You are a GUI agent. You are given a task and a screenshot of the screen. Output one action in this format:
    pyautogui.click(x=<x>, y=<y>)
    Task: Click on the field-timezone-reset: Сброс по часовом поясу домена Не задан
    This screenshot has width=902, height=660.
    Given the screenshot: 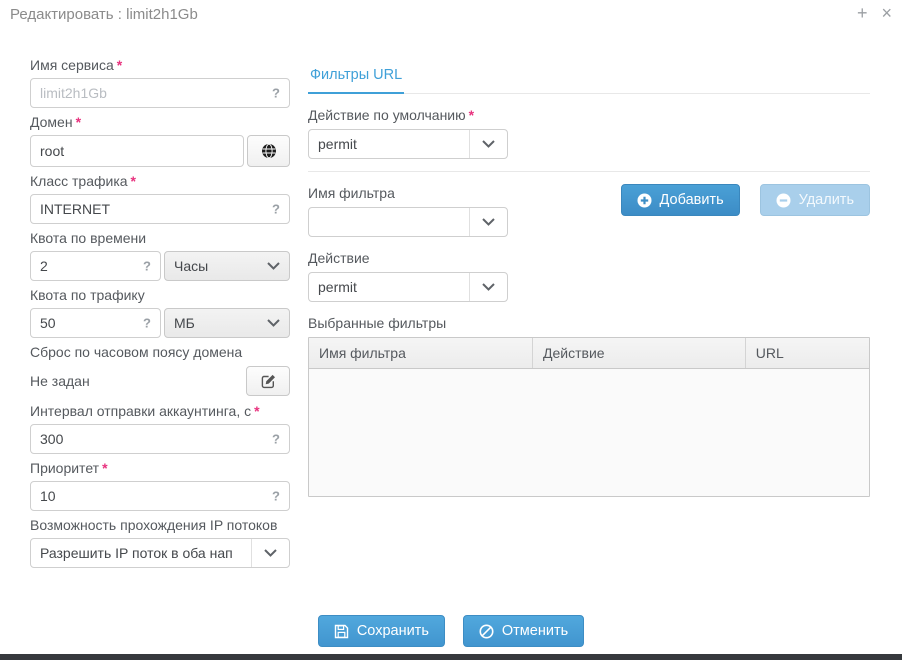 What is the action you would take?
    pyautogui.click(x=160, y=370)
    